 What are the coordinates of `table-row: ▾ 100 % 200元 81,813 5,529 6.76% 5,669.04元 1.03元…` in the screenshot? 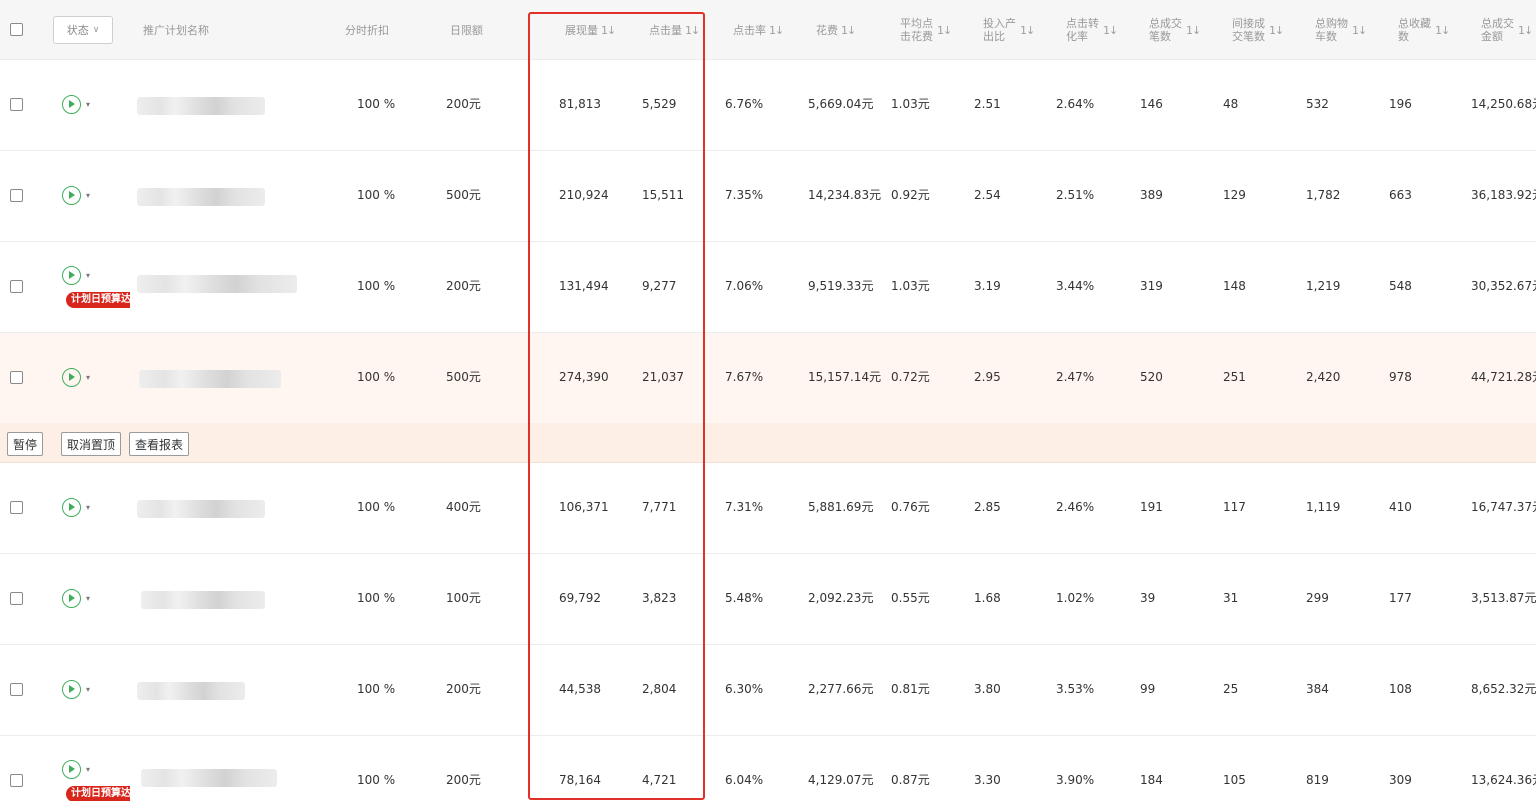 It's located at (768, 105).